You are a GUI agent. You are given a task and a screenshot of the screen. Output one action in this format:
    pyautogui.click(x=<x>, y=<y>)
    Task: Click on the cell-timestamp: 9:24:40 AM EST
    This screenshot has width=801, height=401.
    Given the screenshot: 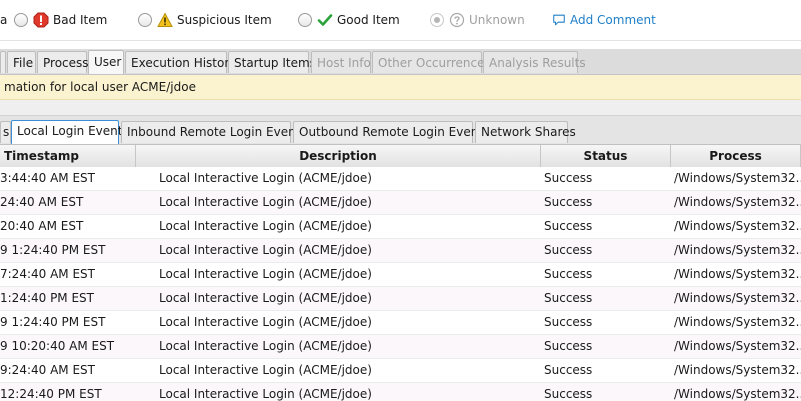 What is the action you would take?
    pyautogui.click(x=47, y=370)
    